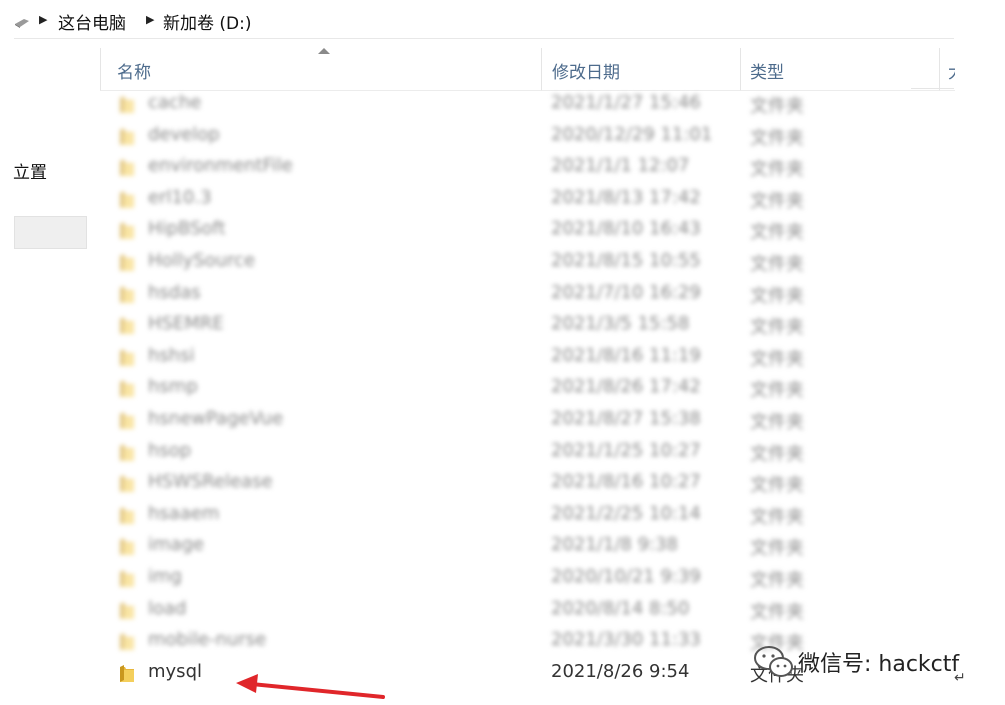  What do you see at coordinates (773, 661) in the screenshot?
I see `wechat-icon` at bounding box center [773, 661].